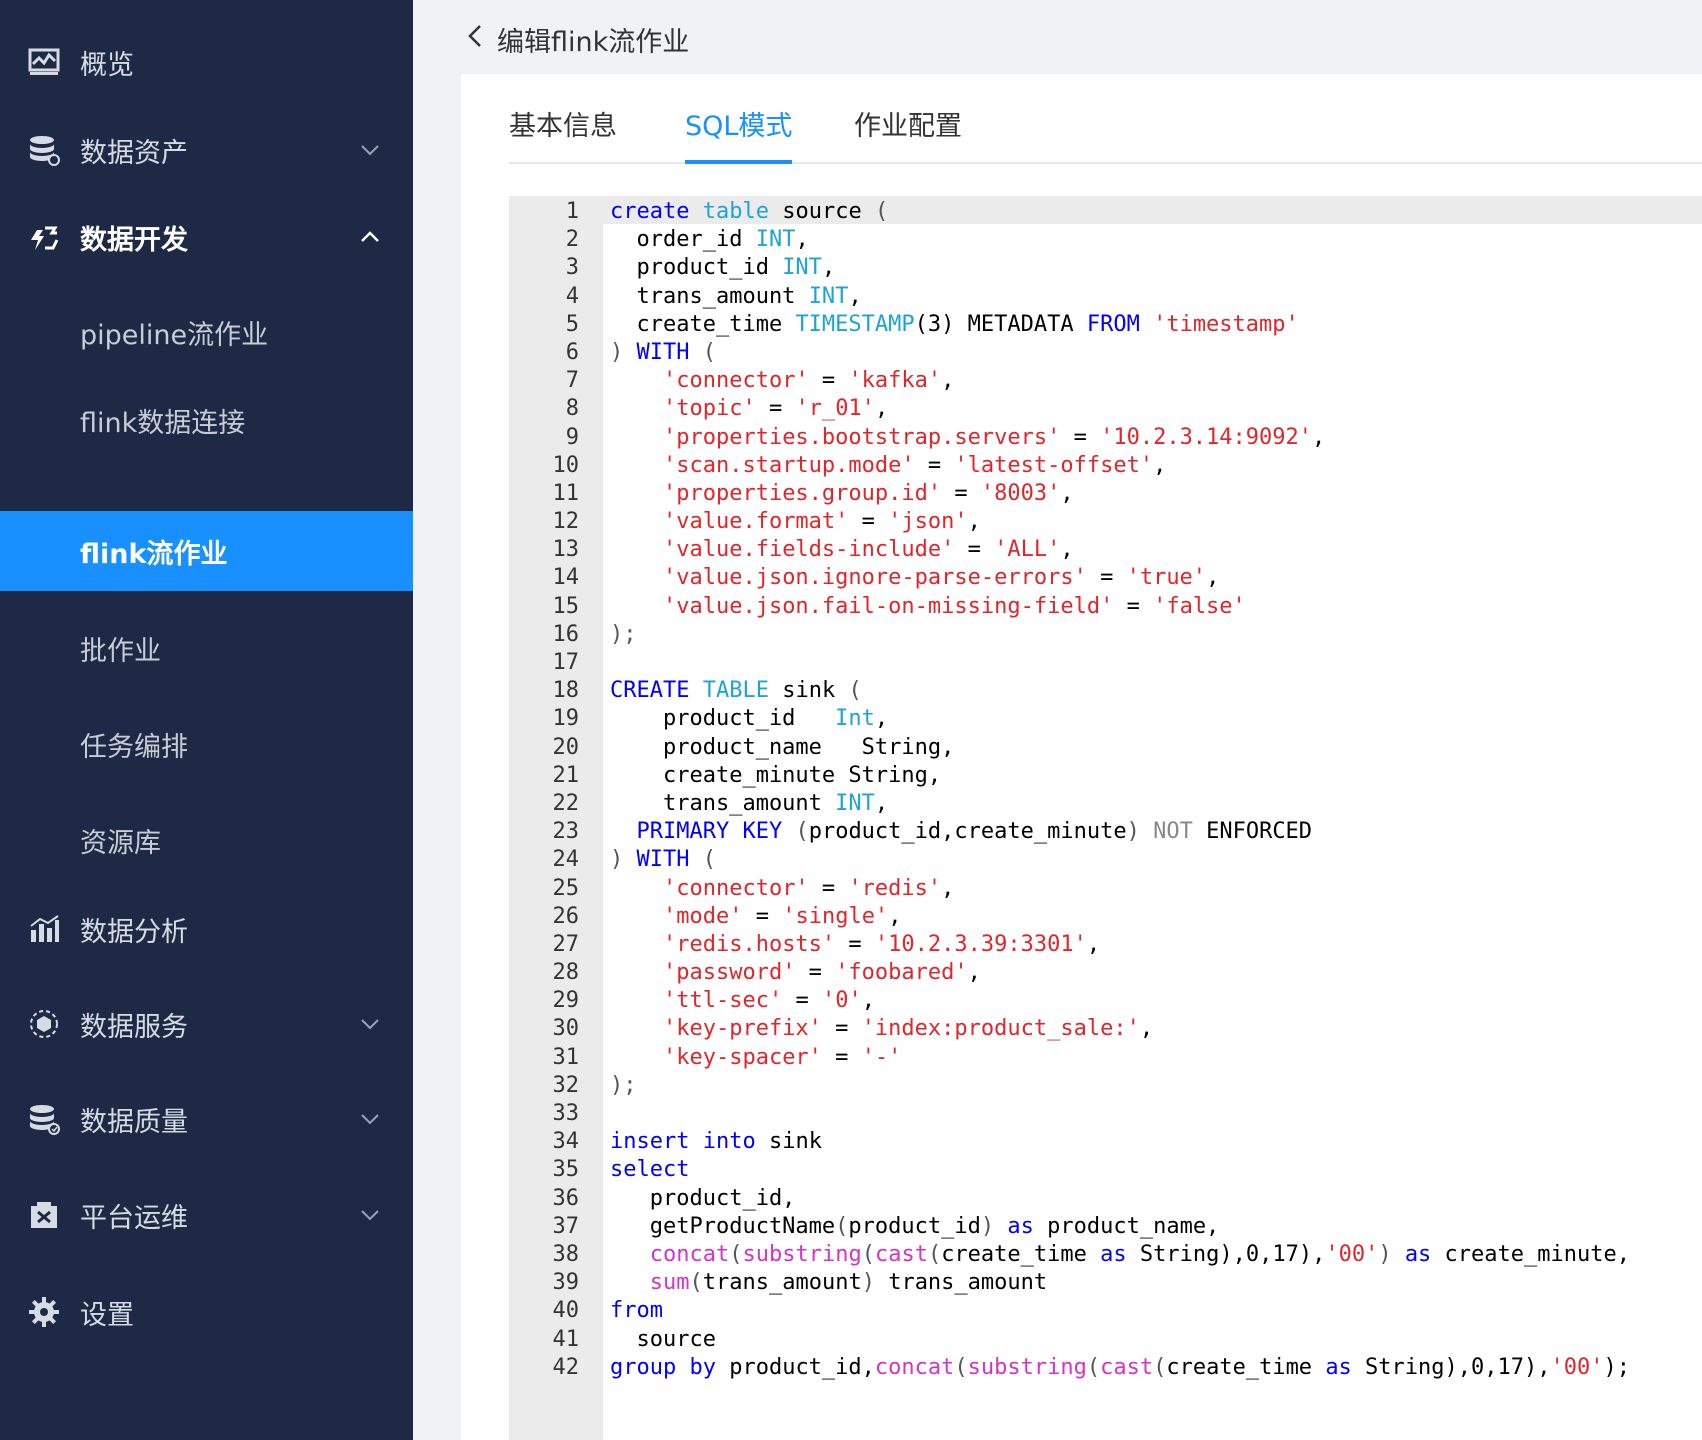  Describe the element at coordinates (206, 1024) in the screenshot. I see `sidebar-item-data-service: 数据服务` at that location.